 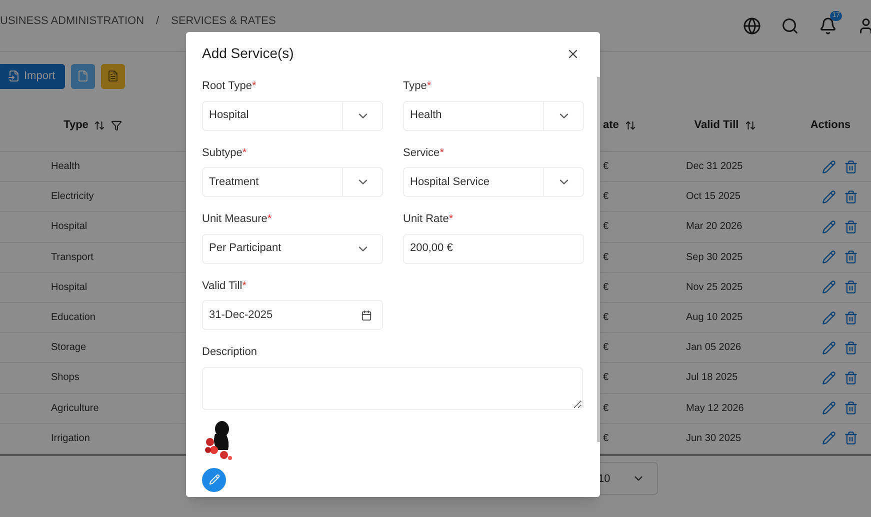 What do you see at coordinates (392, 388) in the screenshot?
I see `description-field` at bounding box center [392, 388].